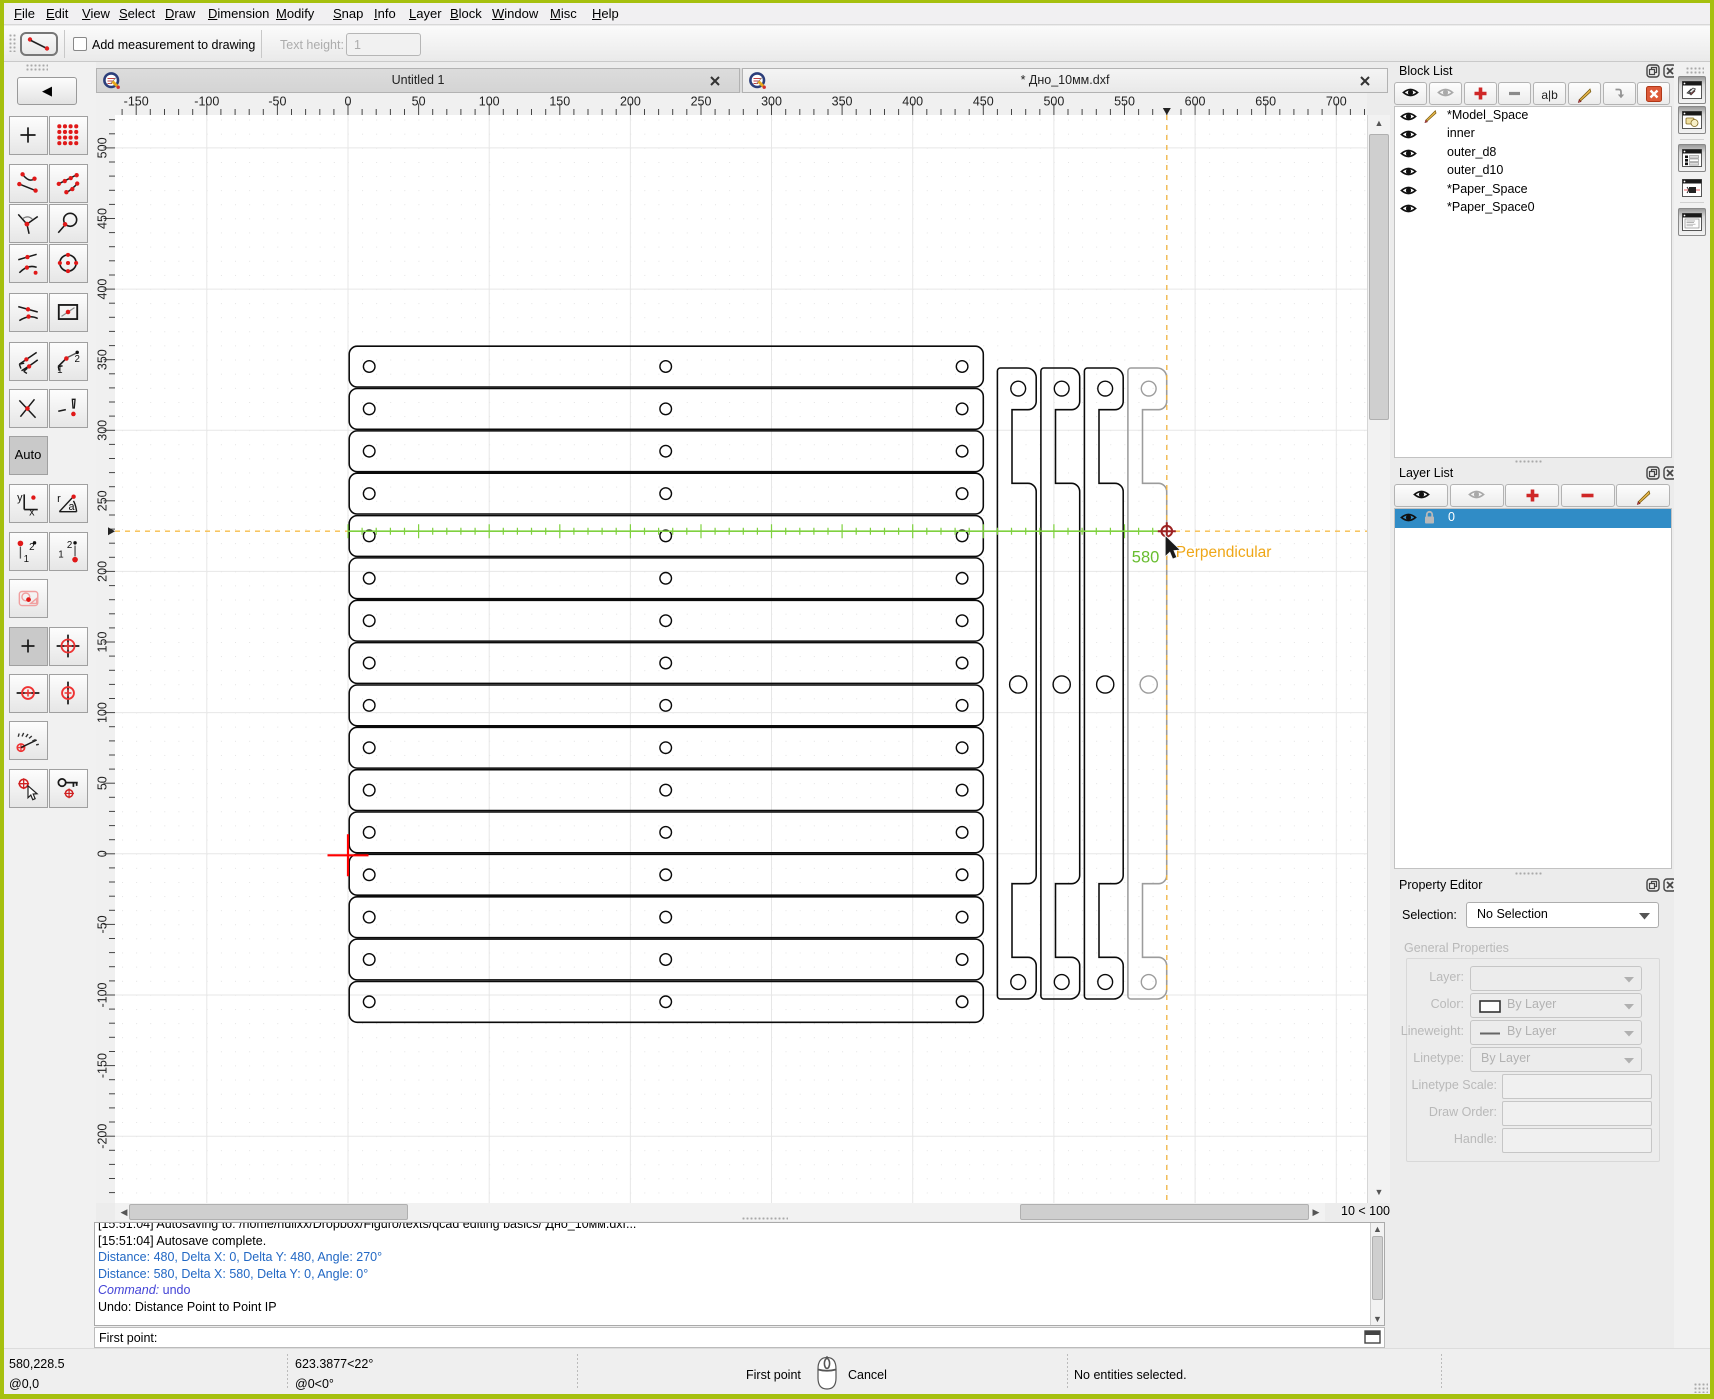 This screenshot has width=1714, height=1399. What do you see at coordinates (1336, 102) in the screenshot?
I see `svg-text: 700` at bounding box center [1336, 102].